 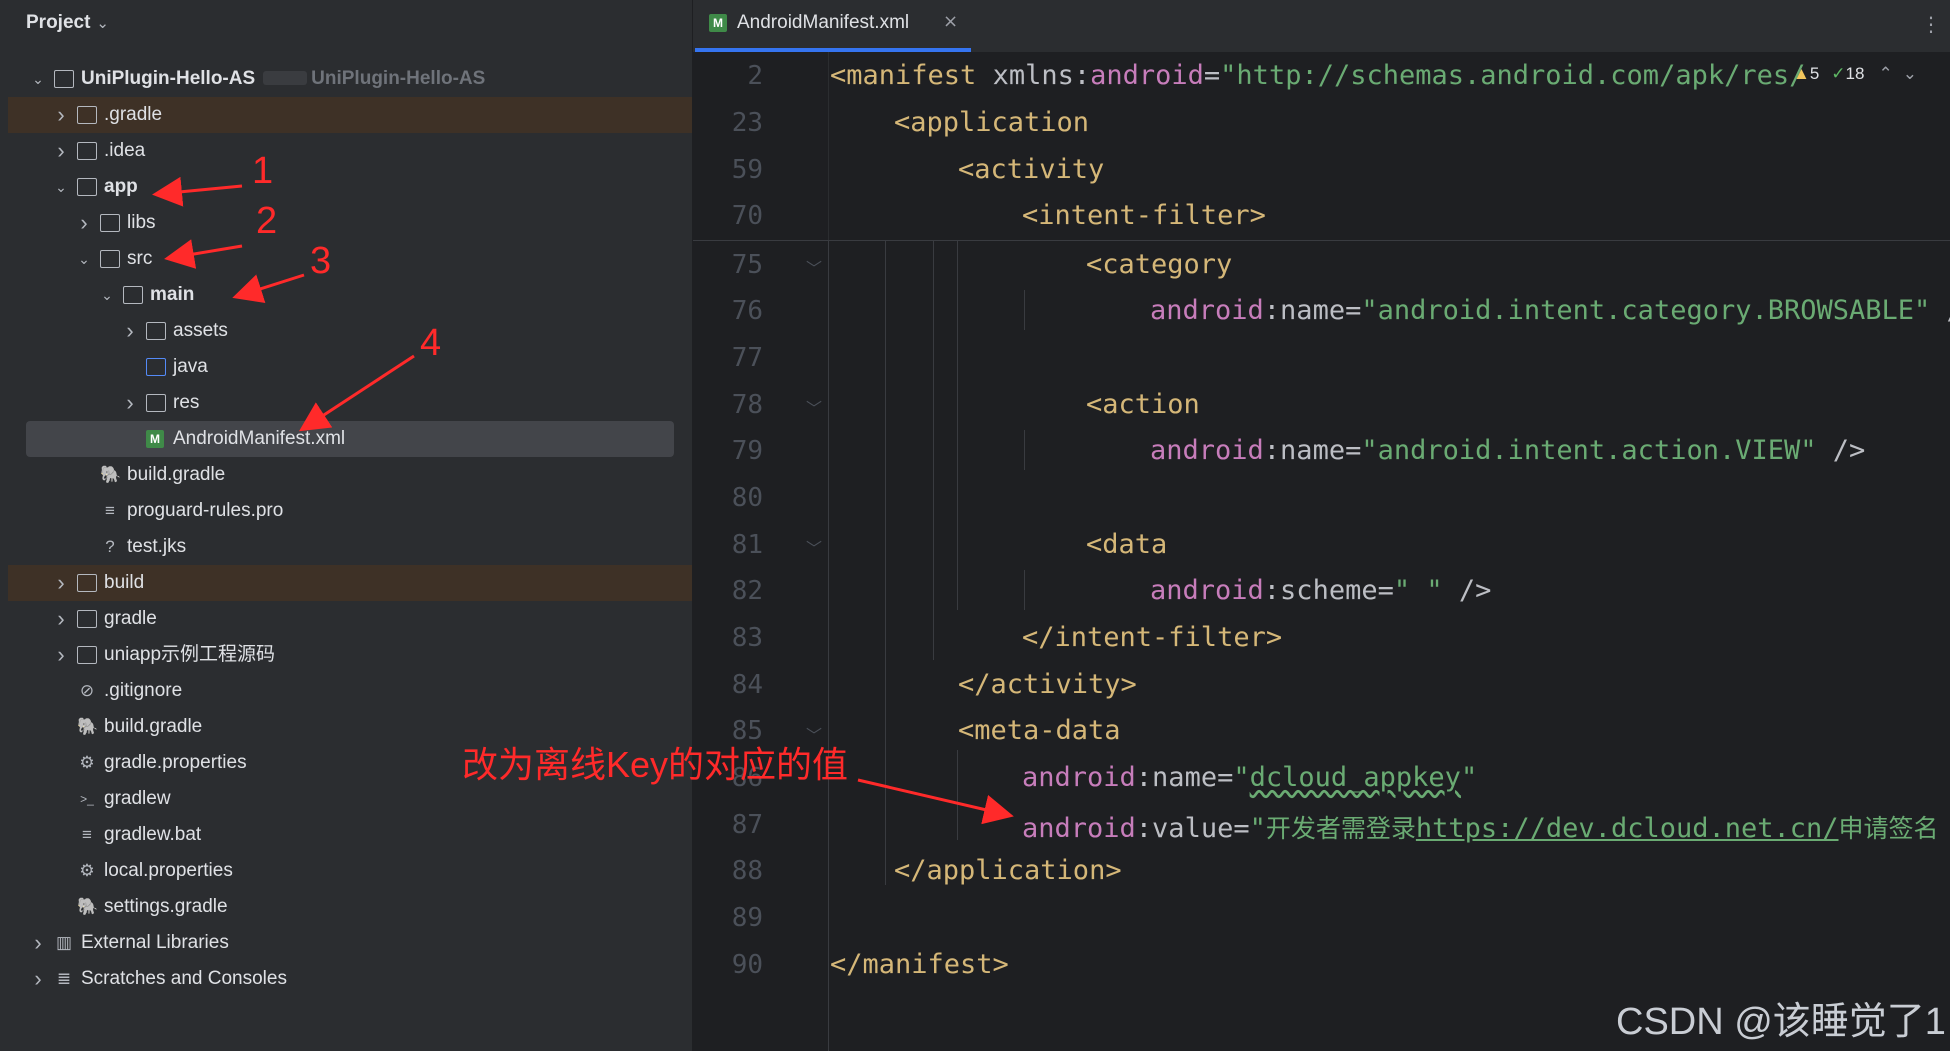 What do you see at coordinates (741, 265) in the screenshot?
I see `line-number: 75` at bounding box center [741, 265].